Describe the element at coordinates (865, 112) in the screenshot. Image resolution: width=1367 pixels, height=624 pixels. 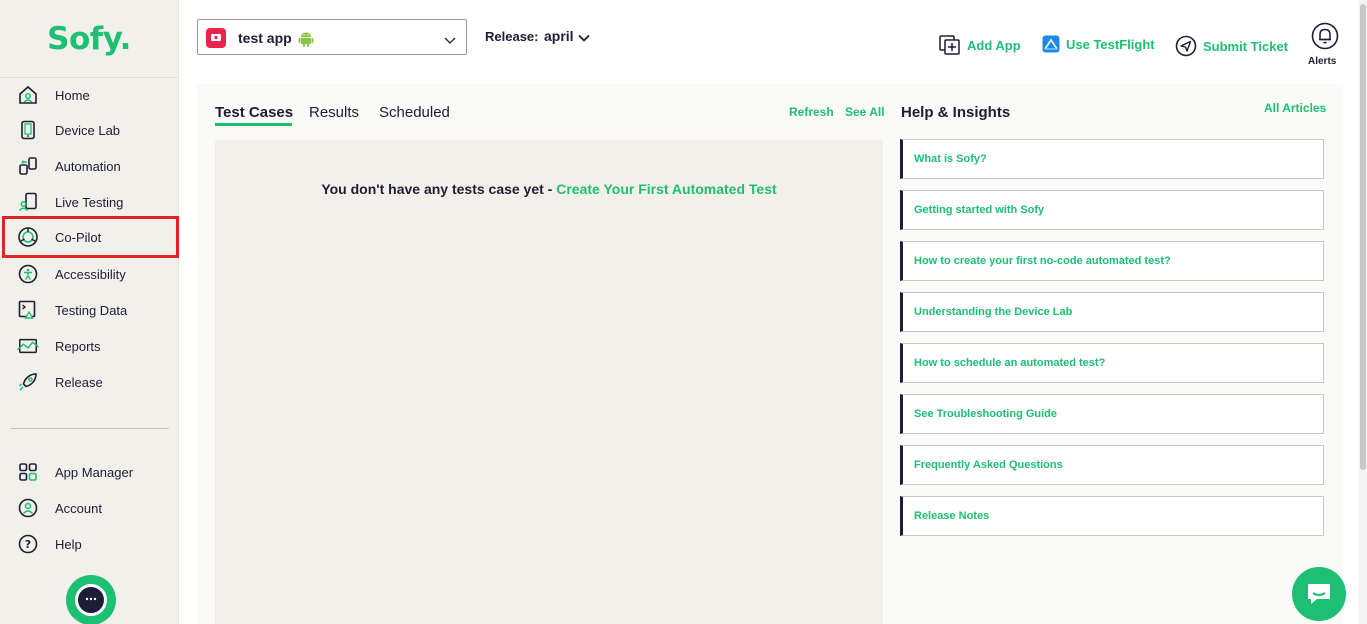
I see `see-all-link: See All` at that location.